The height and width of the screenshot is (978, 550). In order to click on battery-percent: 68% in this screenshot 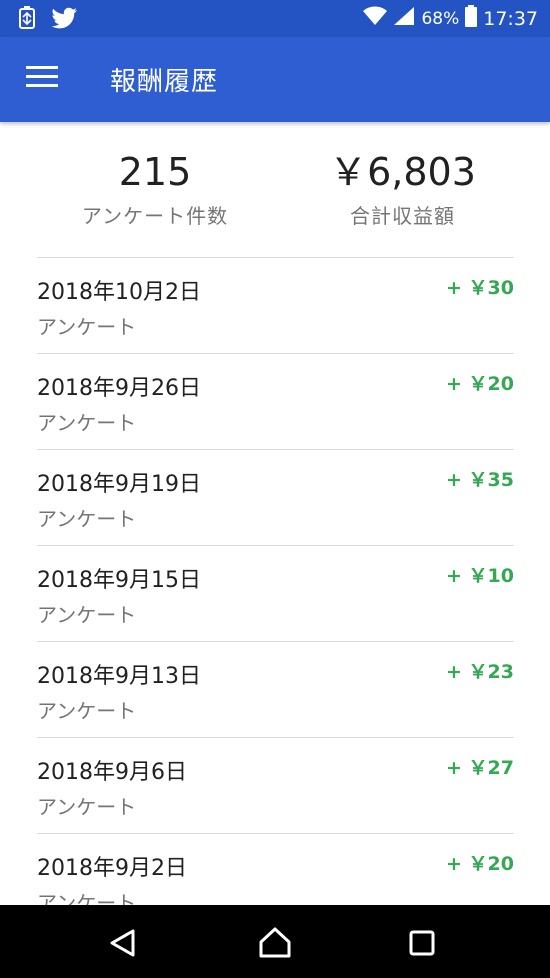, I will do `click(440, 18)`.